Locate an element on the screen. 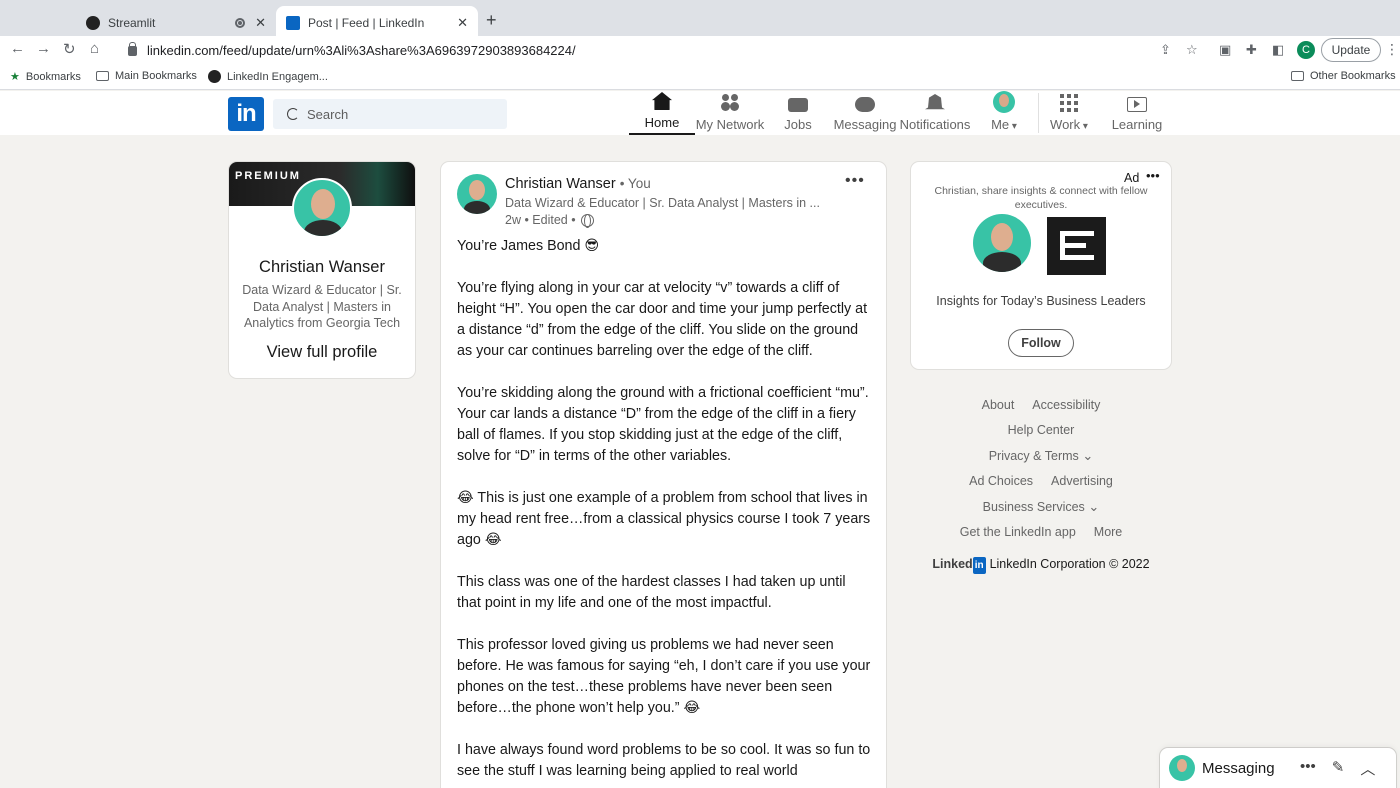  ad-user-avatar is located at coordinates (1002, 243).